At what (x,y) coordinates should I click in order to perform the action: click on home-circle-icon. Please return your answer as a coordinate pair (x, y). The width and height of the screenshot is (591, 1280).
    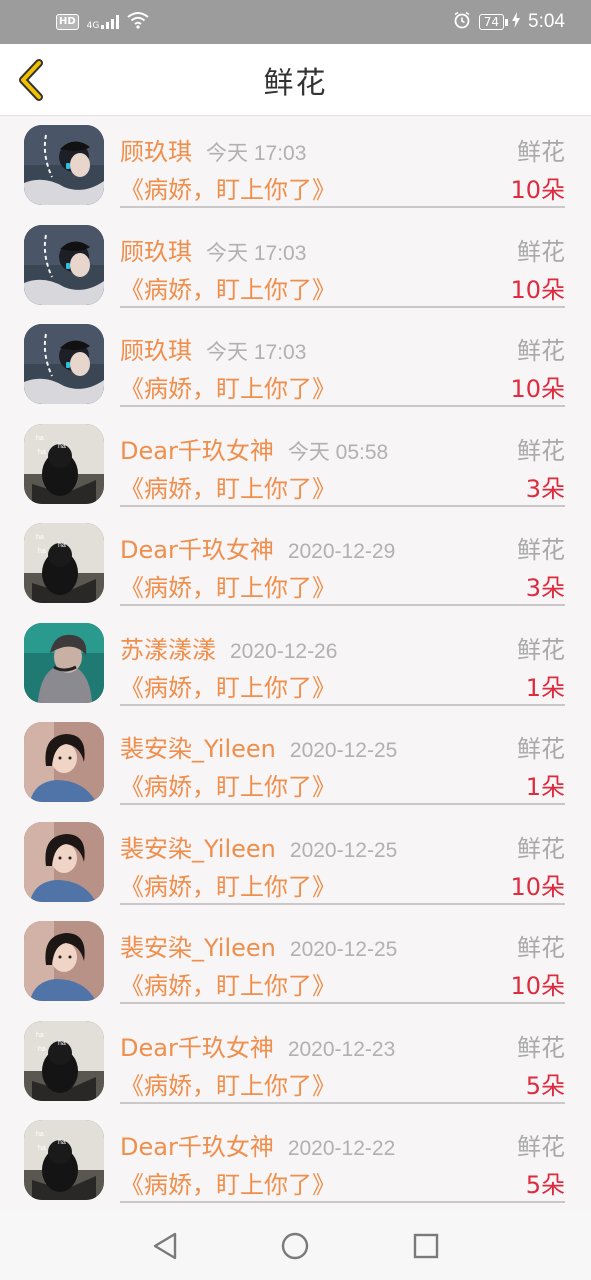
    Looking at the image, I should click on (295, 1246).